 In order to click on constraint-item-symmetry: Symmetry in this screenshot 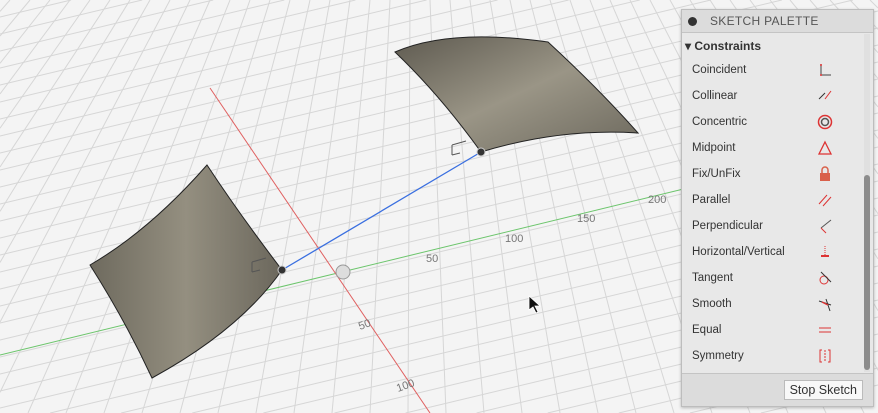, I will do `click(777, 356)`.